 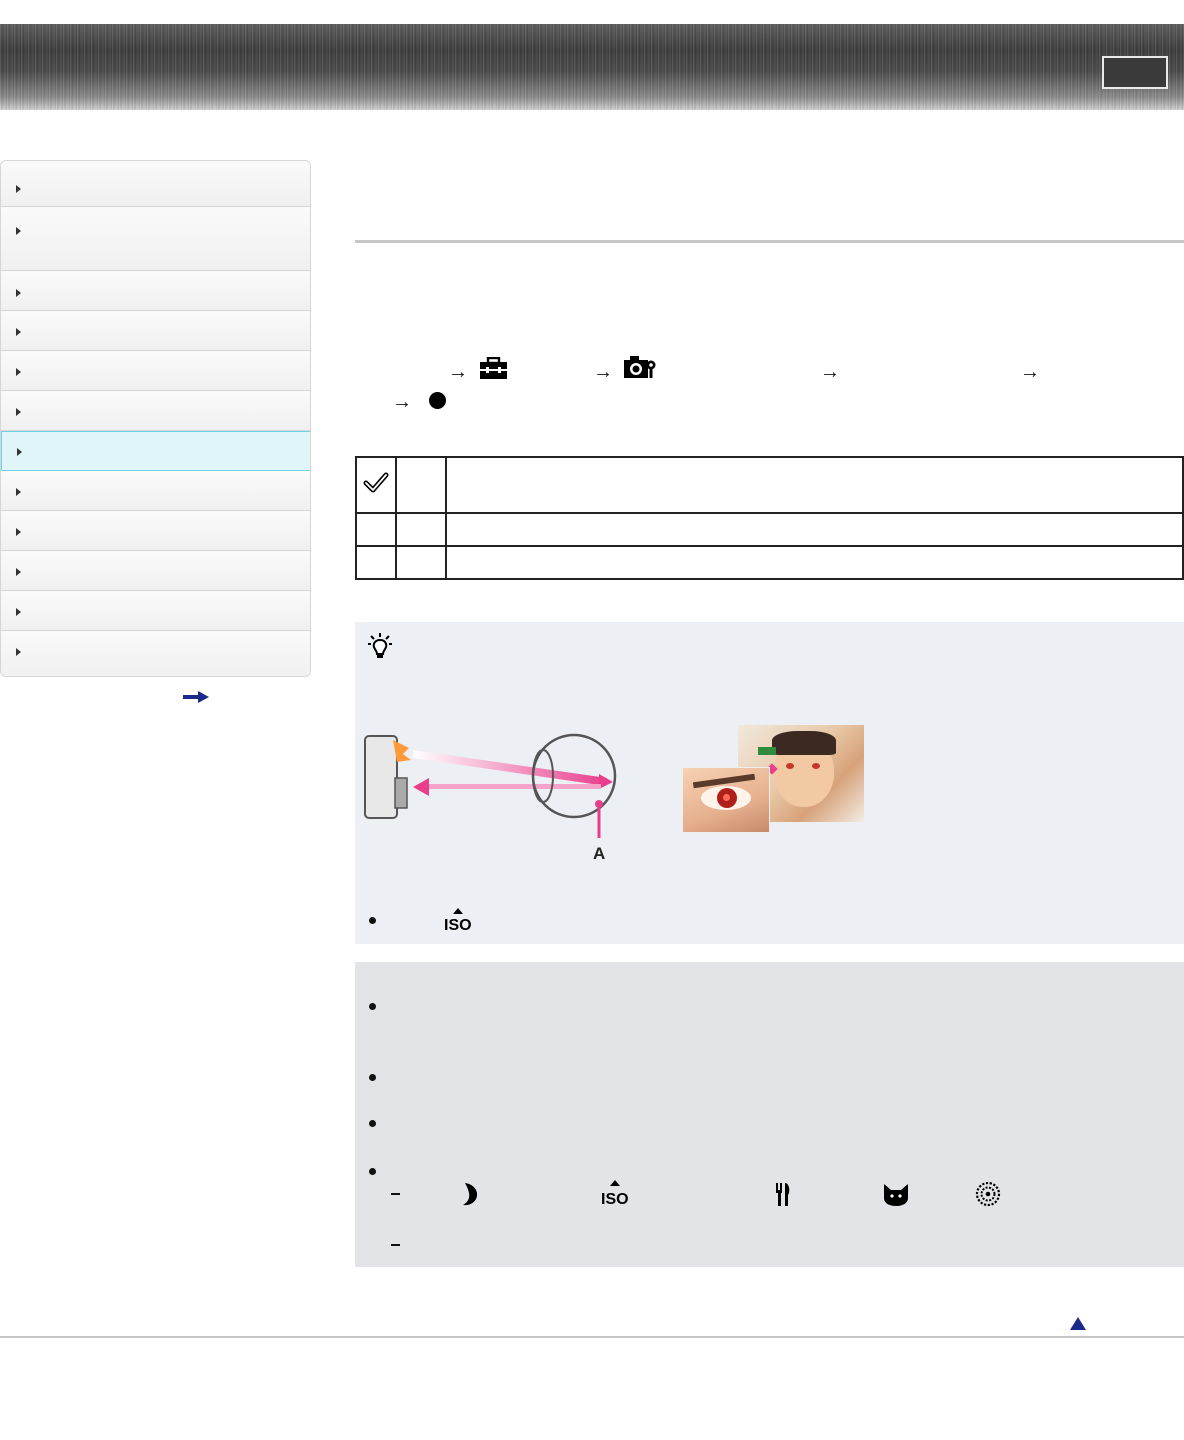 I want to click on notes-box: ISO, so click(x=769, y=1114).